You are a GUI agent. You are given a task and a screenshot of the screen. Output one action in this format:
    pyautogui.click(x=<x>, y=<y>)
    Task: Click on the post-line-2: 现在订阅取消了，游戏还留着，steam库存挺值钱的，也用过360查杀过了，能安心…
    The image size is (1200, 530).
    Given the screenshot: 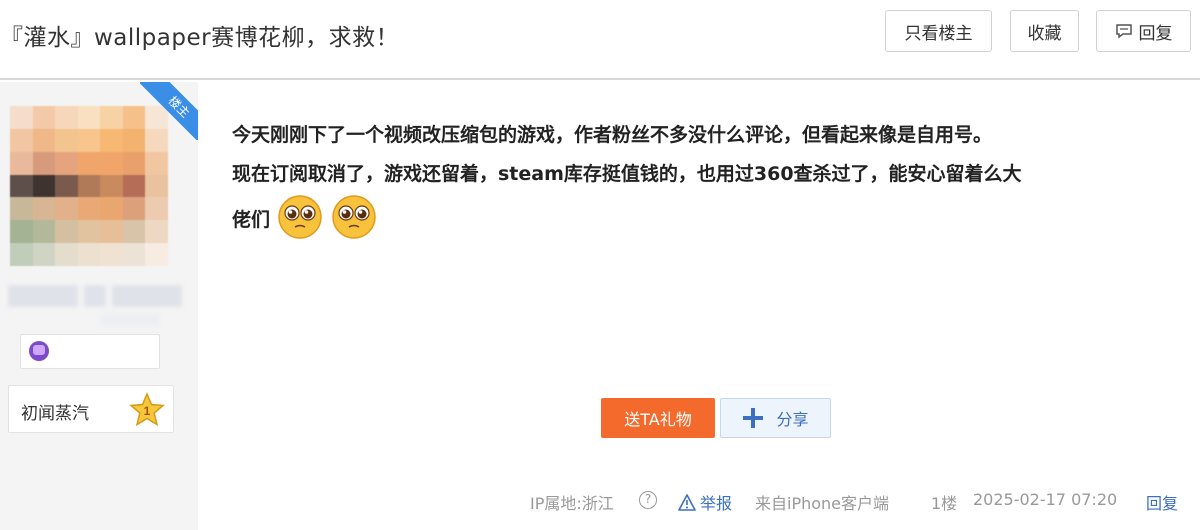 What is the action you would take?
    pyautogui.click(x=627, y=174)
    